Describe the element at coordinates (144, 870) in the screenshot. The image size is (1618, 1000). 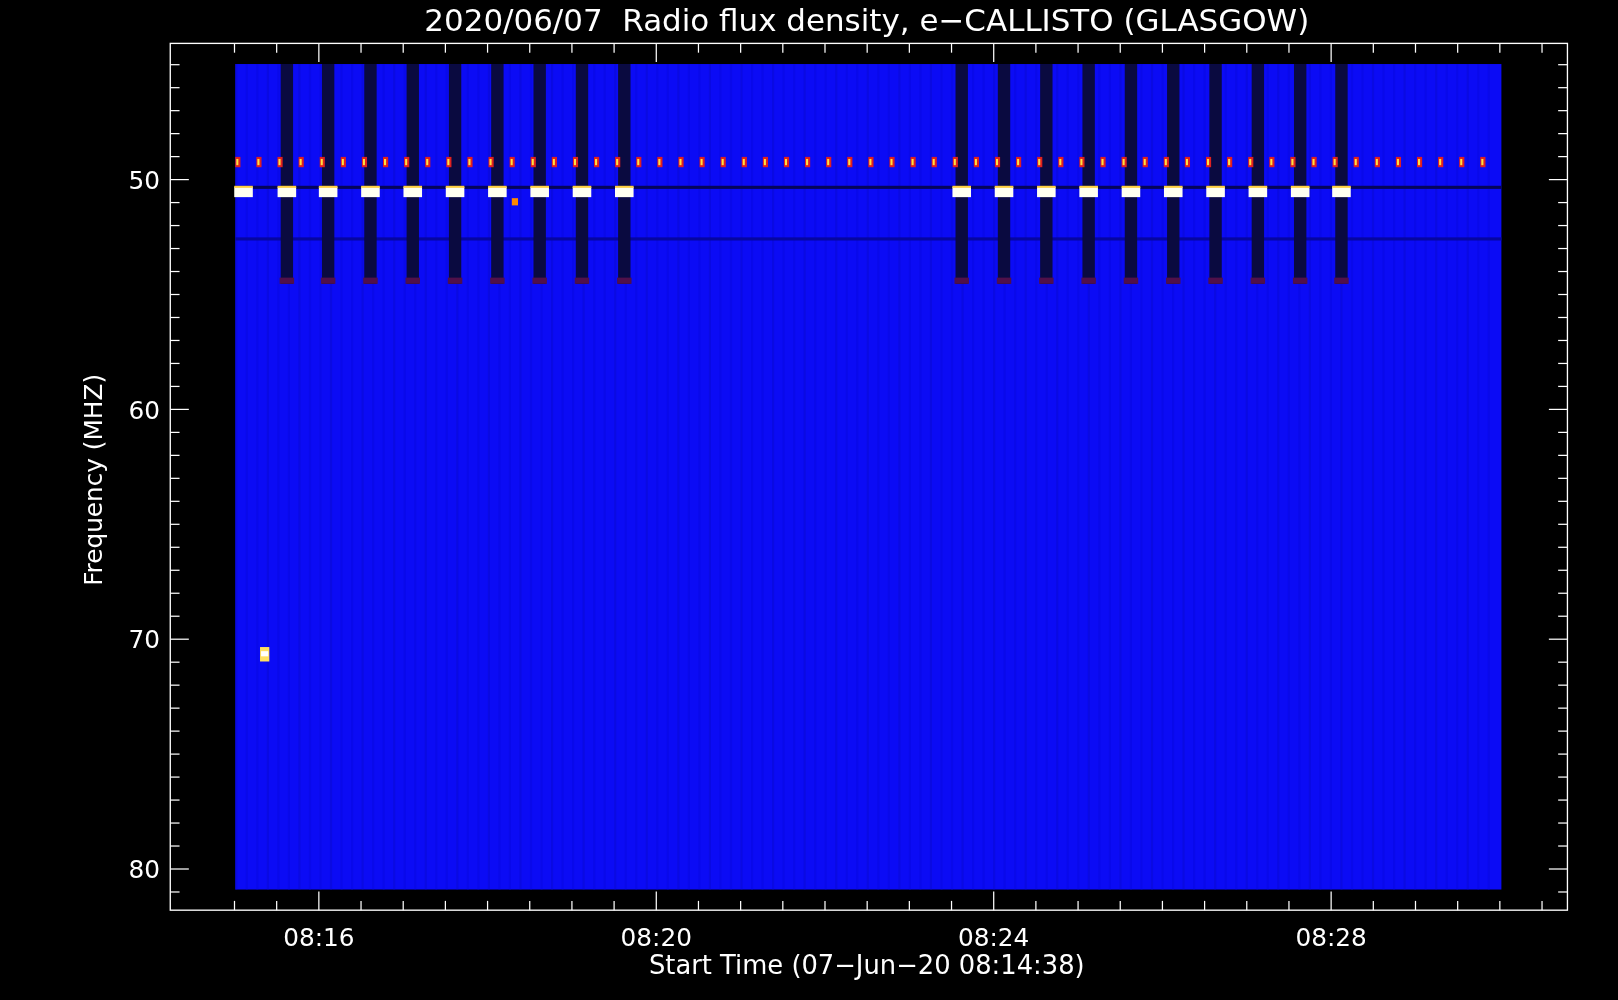
I see `tick-label: 80` at that location.